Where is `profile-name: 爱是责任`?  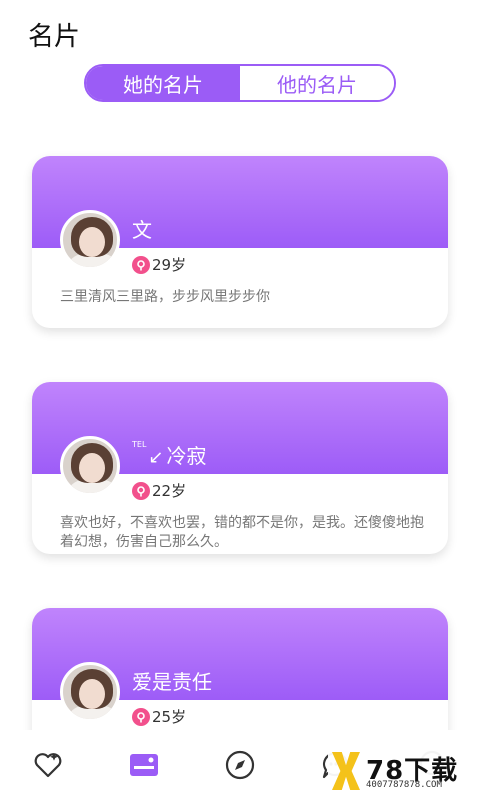 profile-name: 爱是责任 is located at coordinates (172, 682).